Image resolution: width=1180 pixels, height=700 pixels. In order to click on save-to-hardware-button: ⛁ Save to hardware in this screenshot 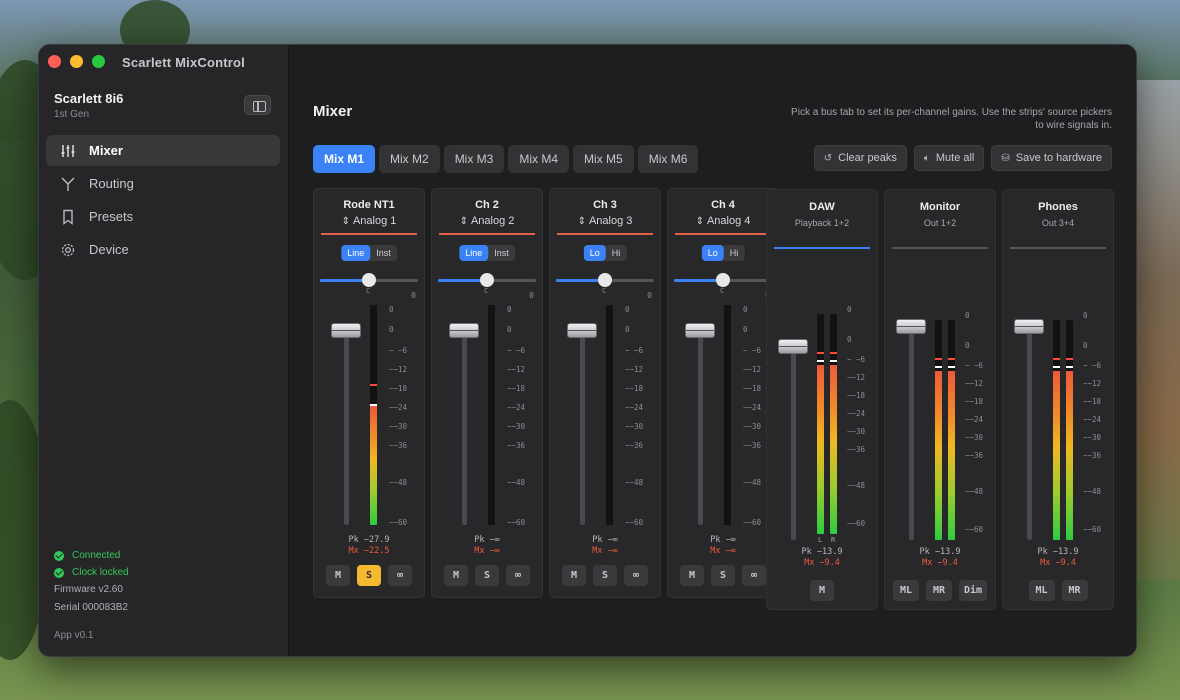, I will do `click(1051, 158)`.